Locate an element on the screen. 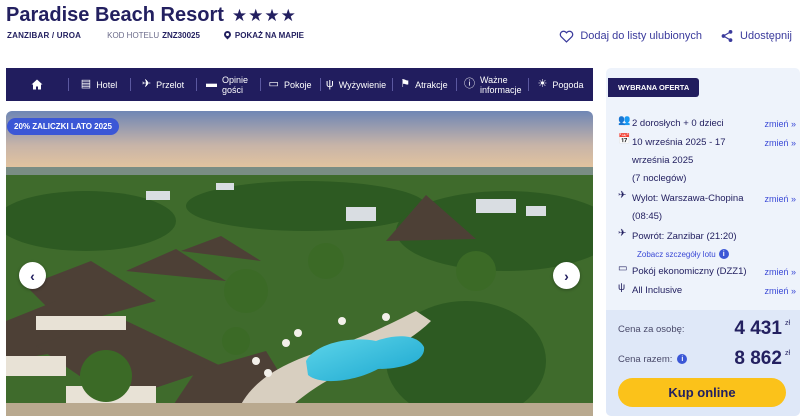 This screenshot has height=416, width=800. offer-return: Powrót: Zanzibar (21:20) is located at coordinates (684, 236).